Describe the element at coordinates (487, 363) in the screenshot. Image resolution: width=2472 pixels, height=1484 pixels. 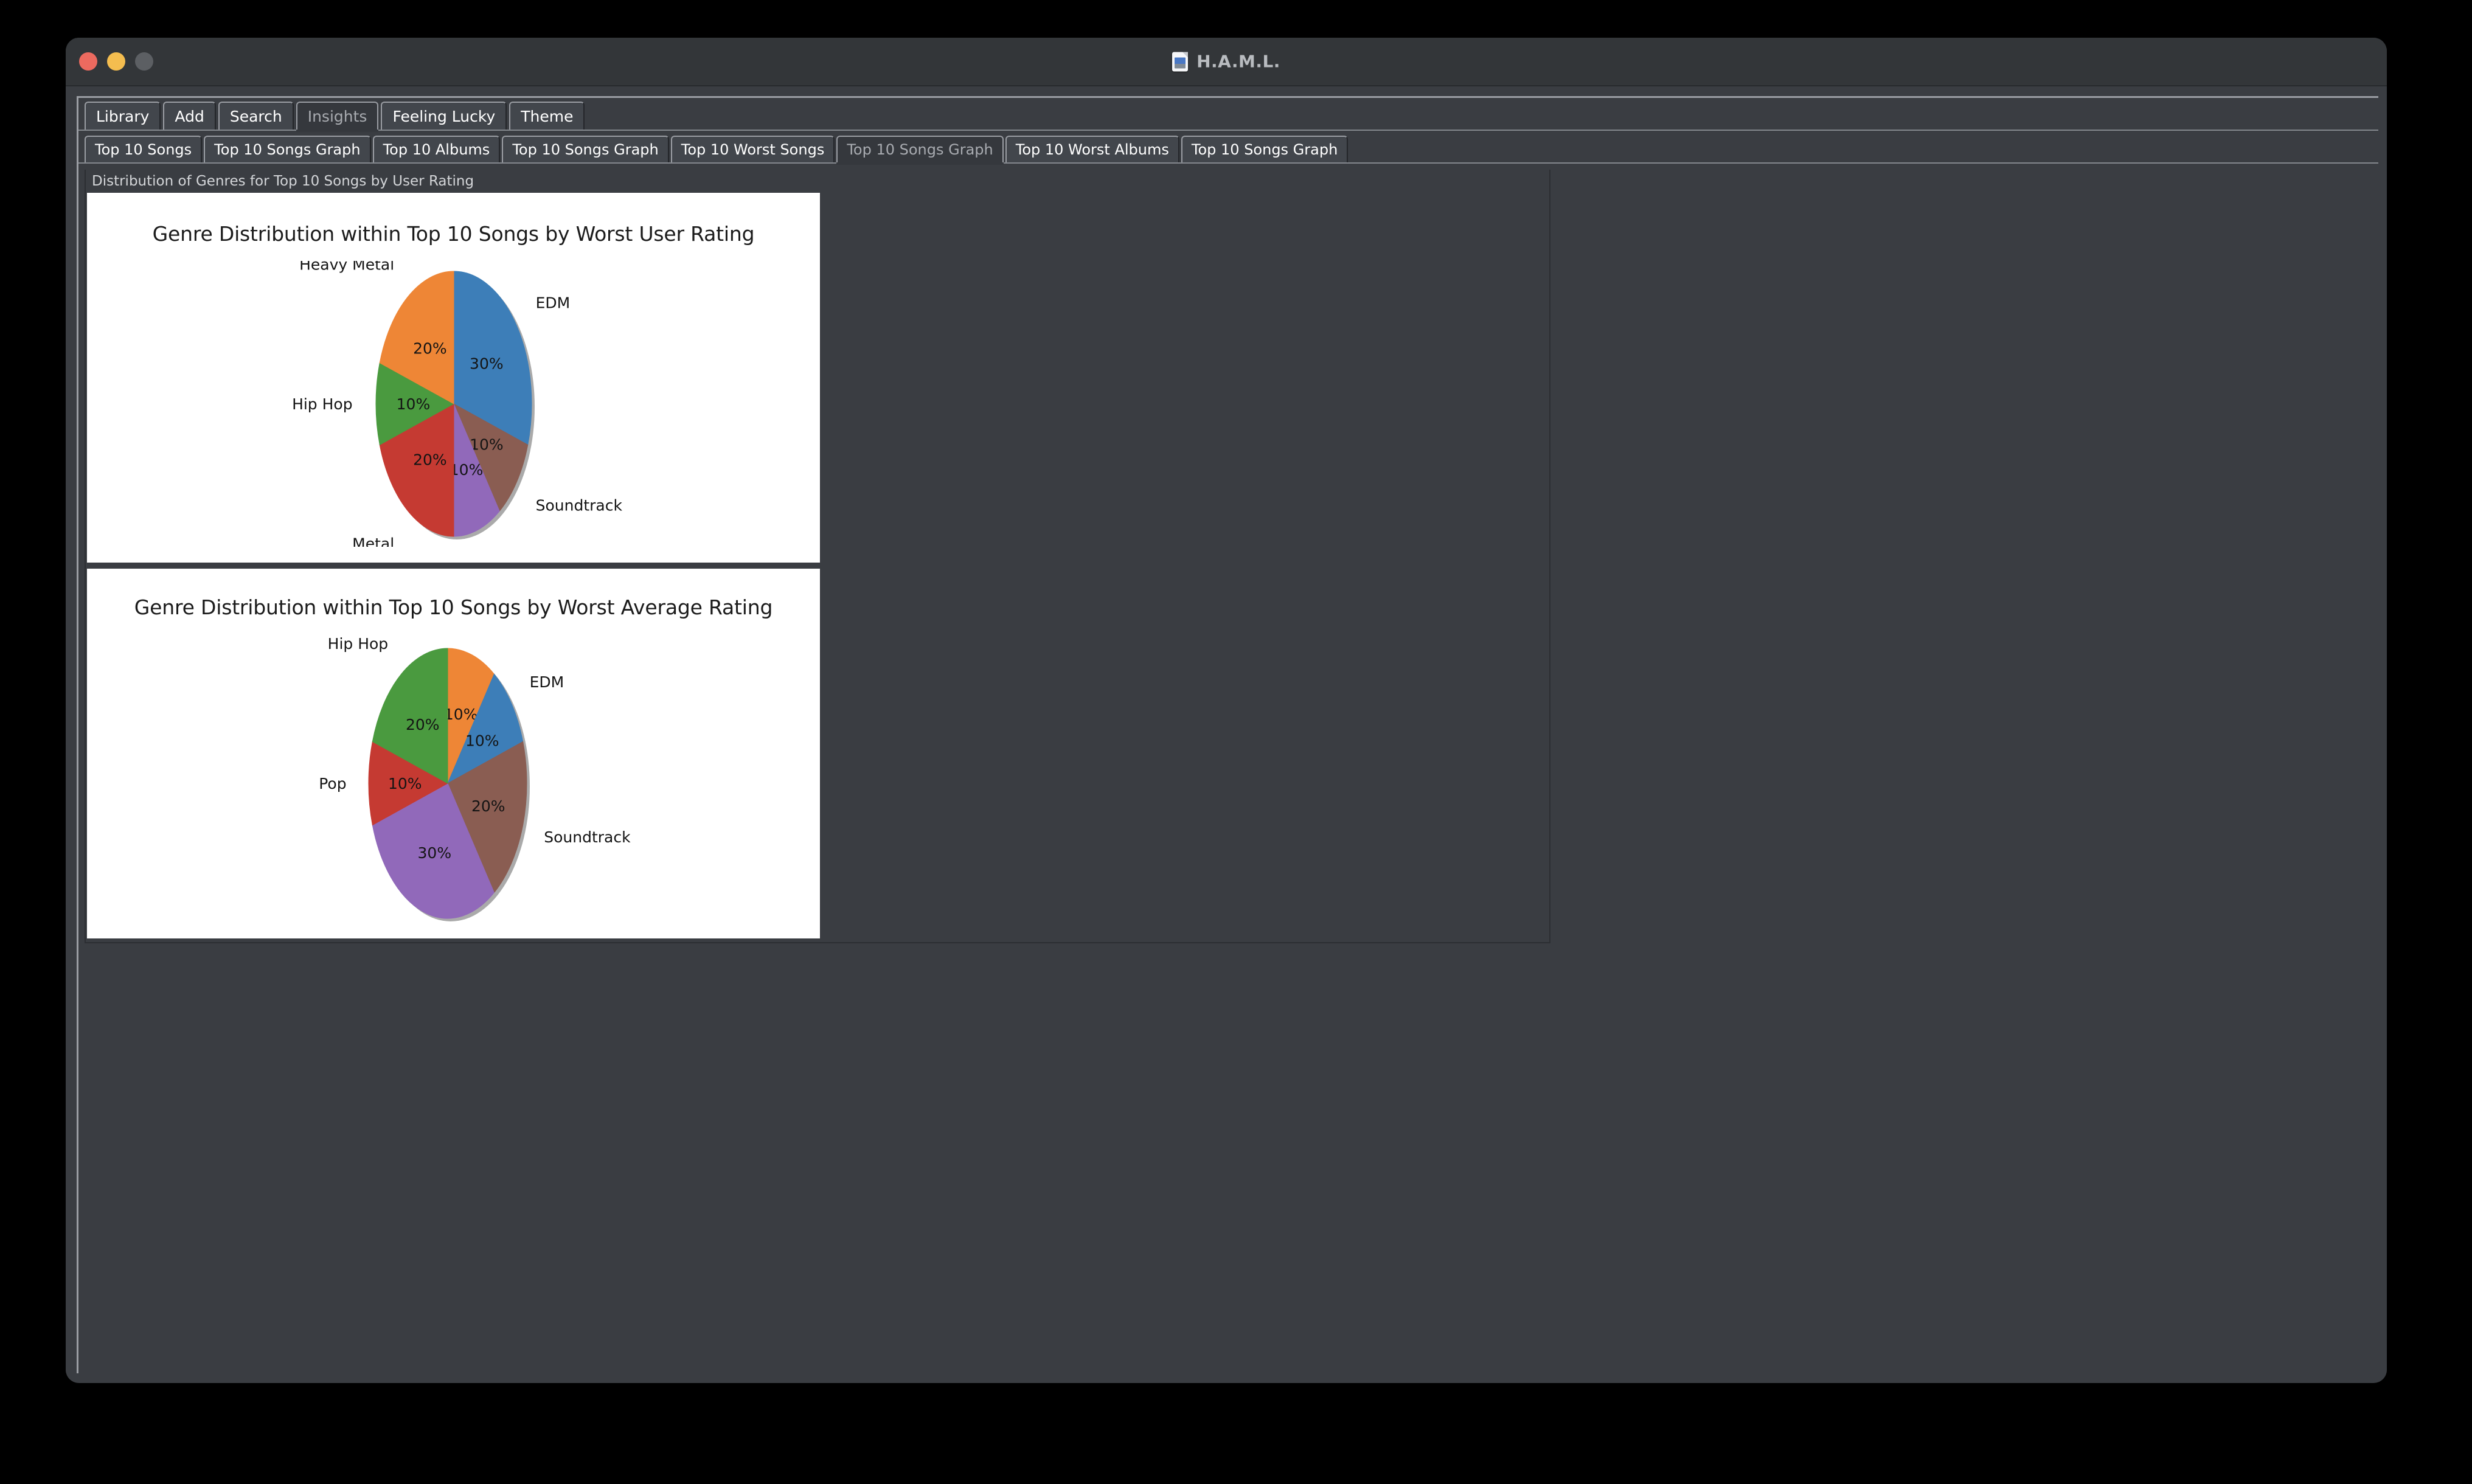
I see `pie-slice-percent-edm: 30%` at that location.